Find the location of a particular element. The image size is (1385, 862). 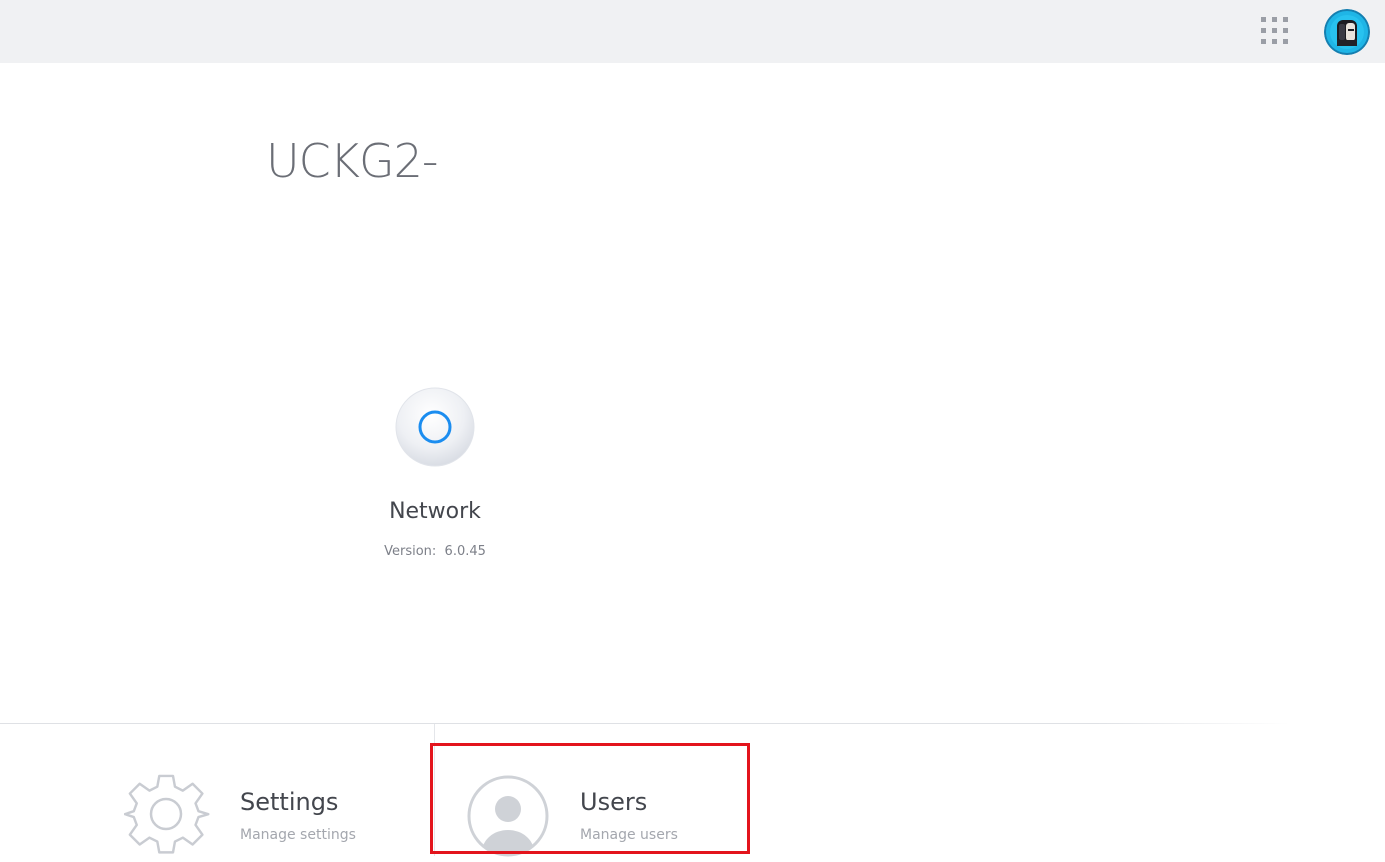

bottom-divider is located at coordinates (645, 723).